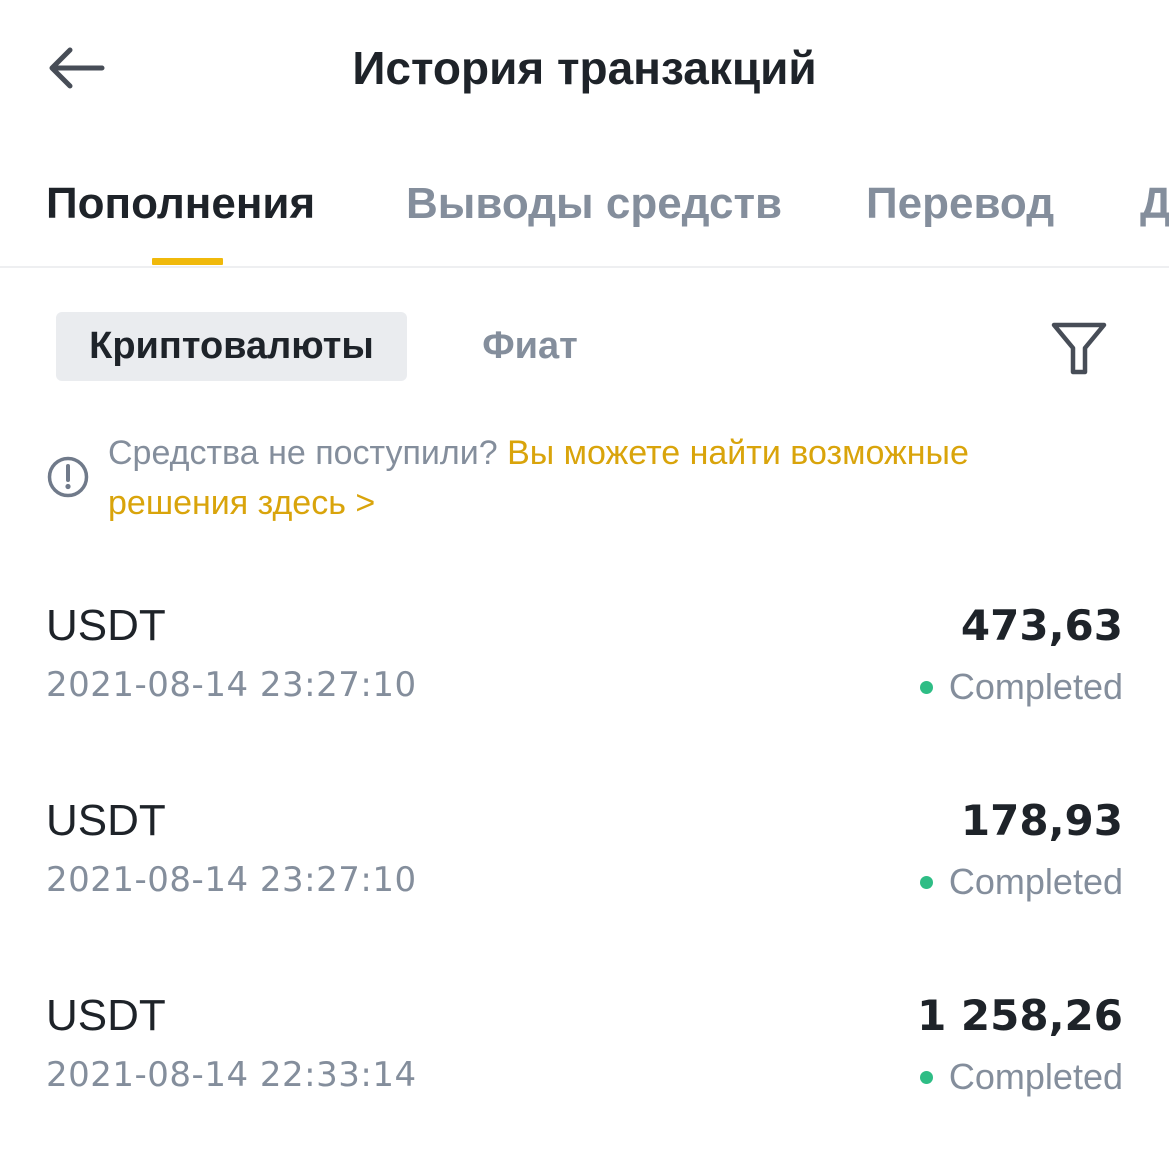  I want to click on segment-crypto: Криптовалюты, so click(231, 346).